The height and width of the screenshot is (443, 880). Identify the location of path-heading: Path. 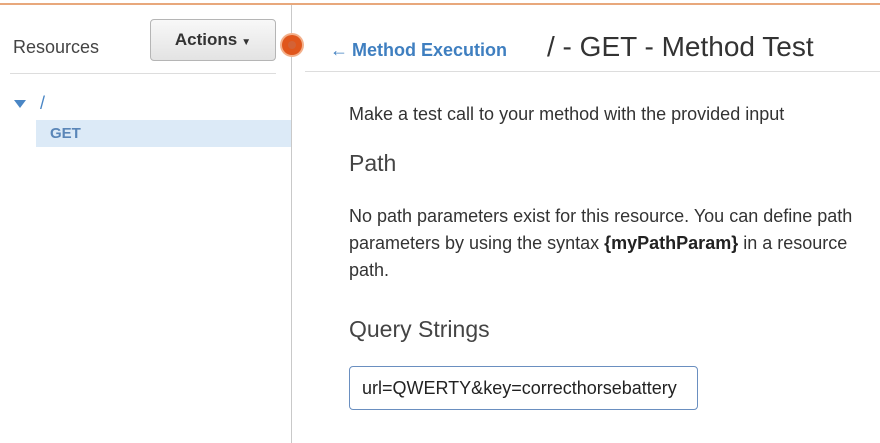
(373, 163).